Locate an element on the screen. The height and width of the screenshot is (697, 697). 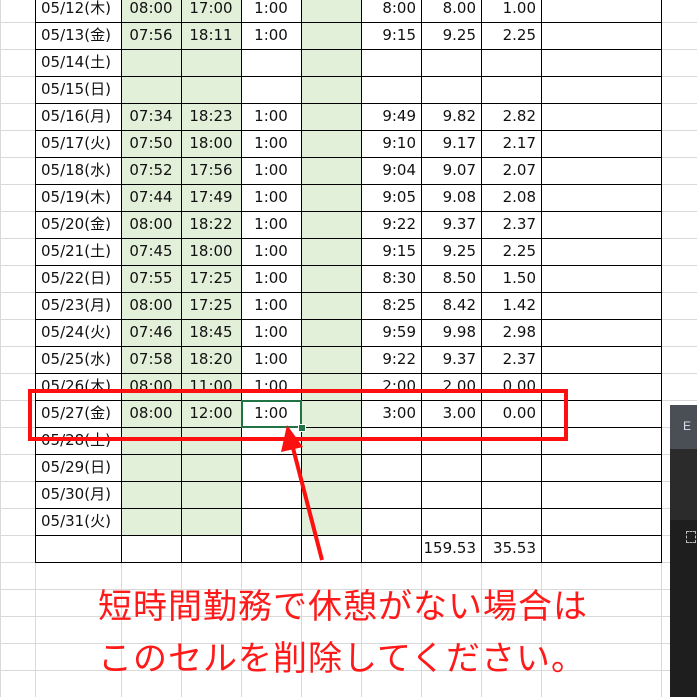
side-panel-header: E is located at coordinates (683, 427).